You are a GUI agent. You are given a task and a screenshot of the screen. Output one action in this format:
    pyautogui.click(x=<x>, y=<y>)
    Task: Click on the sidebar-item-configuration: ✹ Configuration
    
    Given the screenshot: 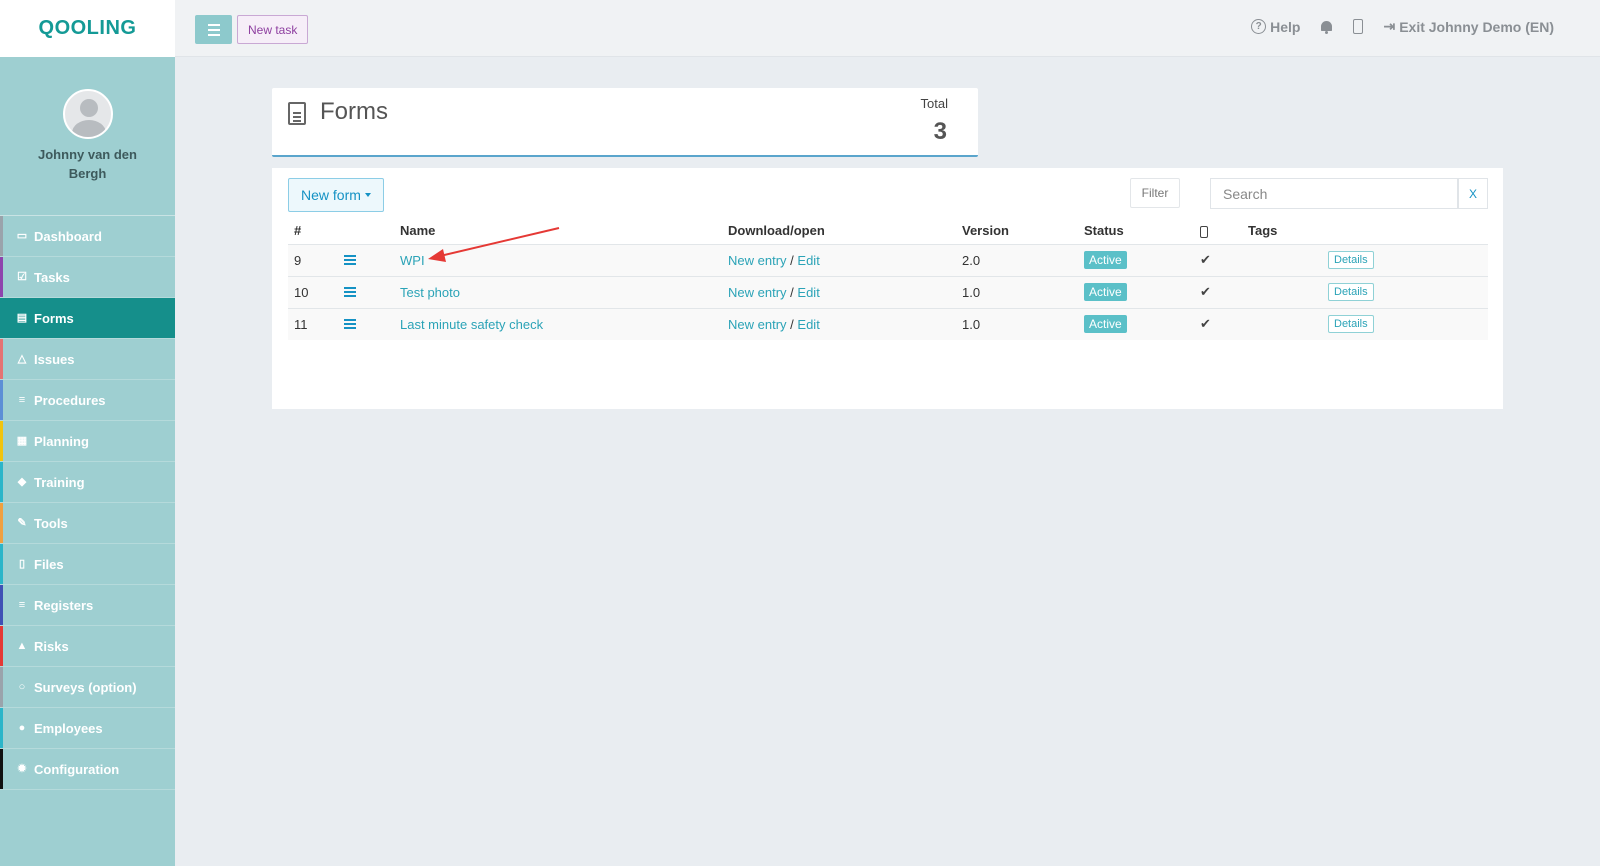 What is the action you would take?
    pyautogui.click(x=87, y=769)
    